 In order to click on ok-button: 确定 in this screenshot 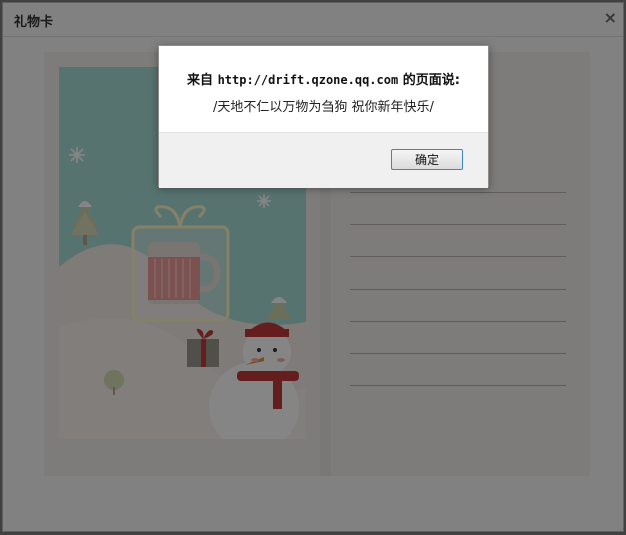, I will do `click(427, 159)`.